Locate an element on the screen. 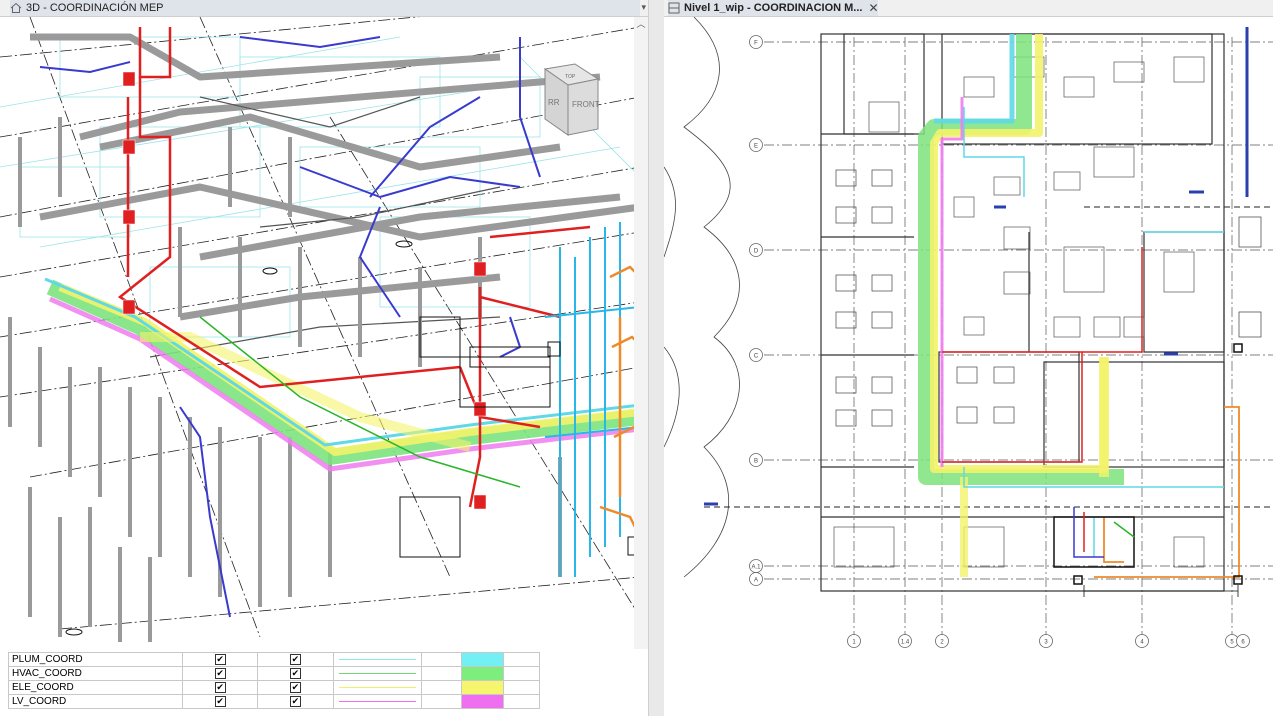 This screenshot has width=1273, height=716. grid-bubble-left-label: F is located at coordinates (756, 44).